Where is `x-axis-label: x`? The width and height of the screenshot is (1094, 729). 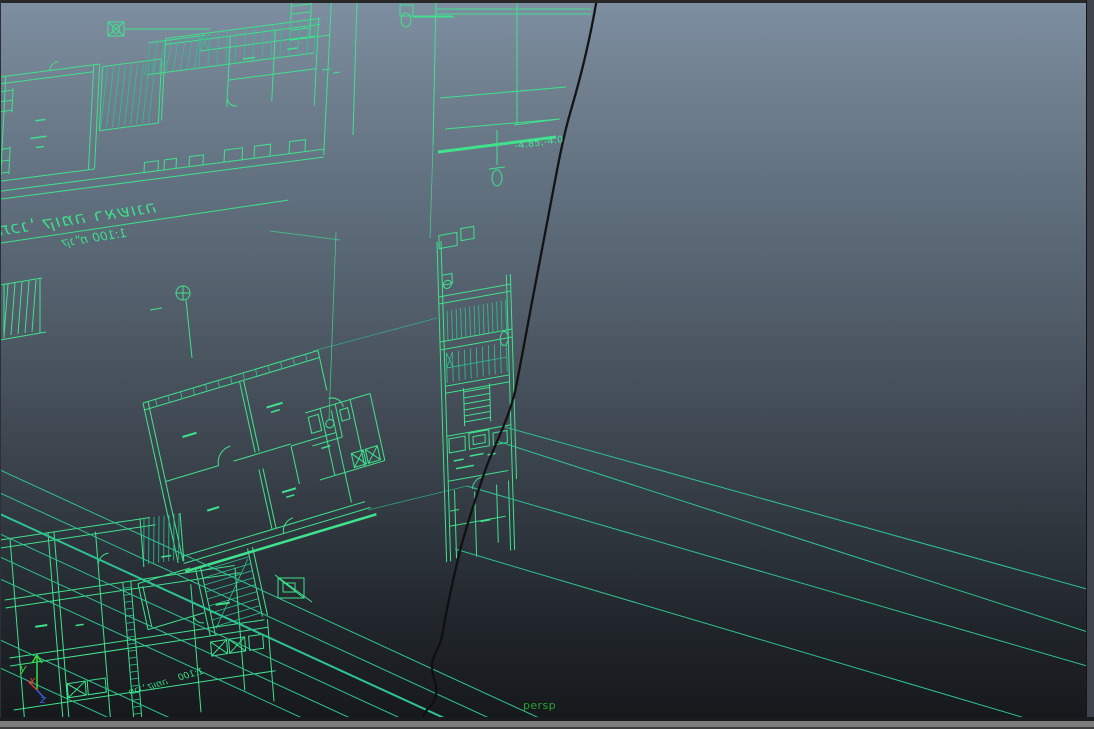 x-axis-label: x is located at coordinates (32, 680).